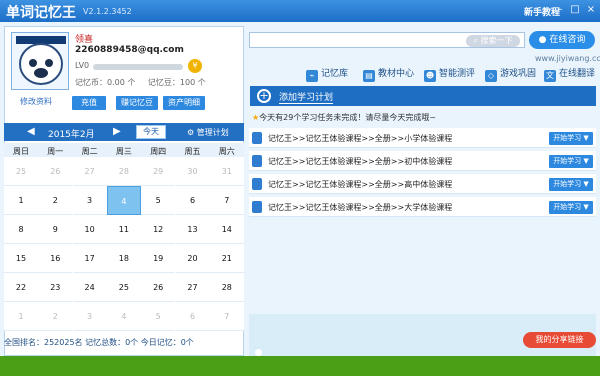  What do you see at coordinates (21, 229) in the screenshot?
I see `calendar-day: 8` at bounding box center [21, 229].